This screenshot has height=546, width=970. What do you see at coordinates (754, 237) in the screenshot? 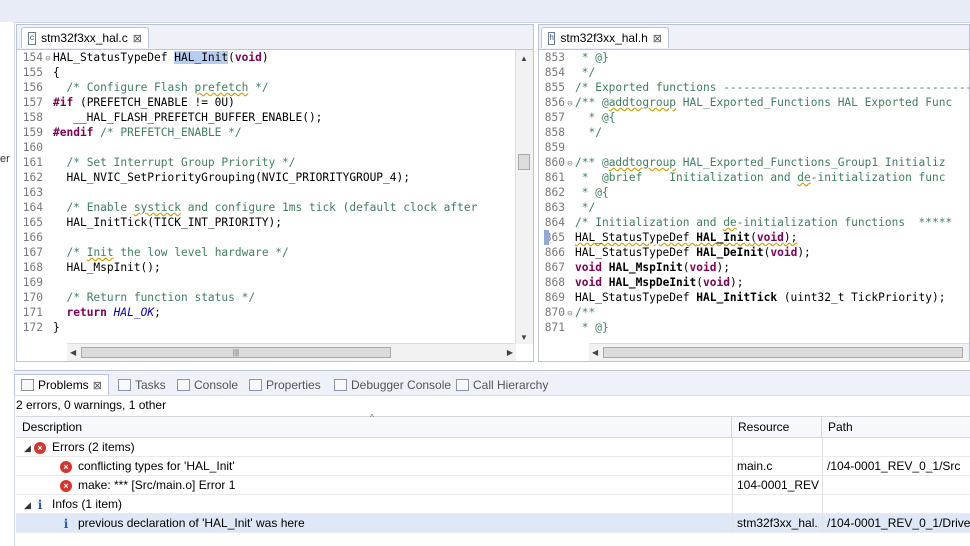
I see `code-line: 865 HAL_StatusTypeDef HAL_Init(void);` at bounding box center [754, 237].